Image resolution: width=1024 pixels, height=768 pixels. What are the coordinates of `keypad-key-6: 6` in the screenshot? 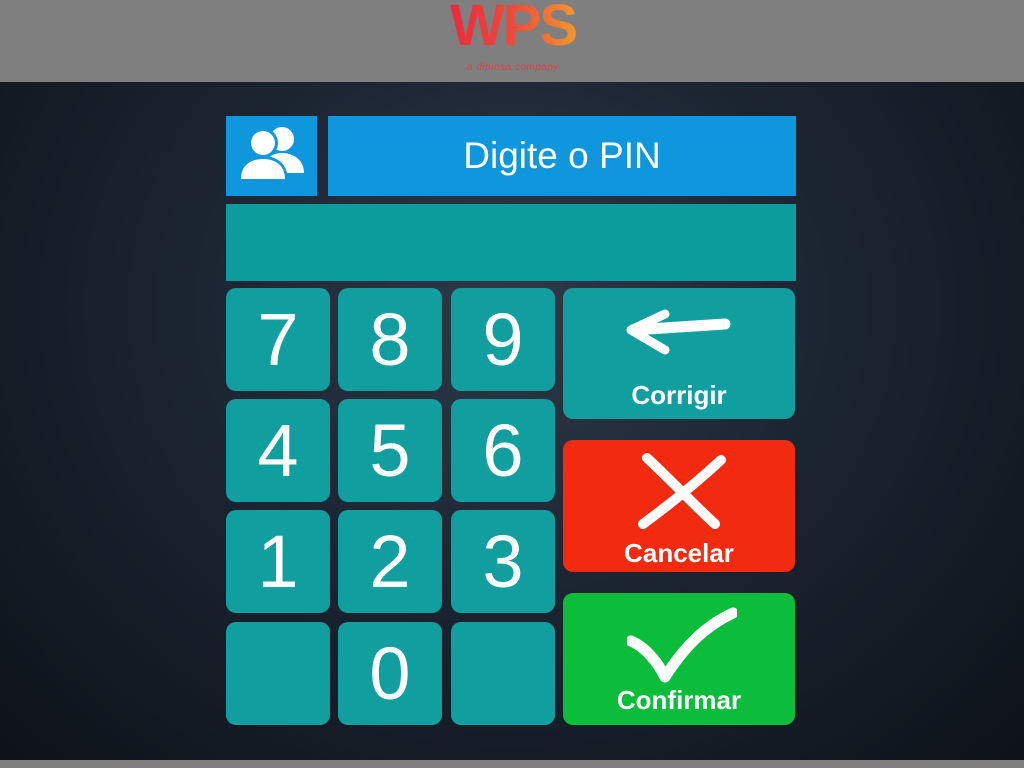 It's located at (503, 450).